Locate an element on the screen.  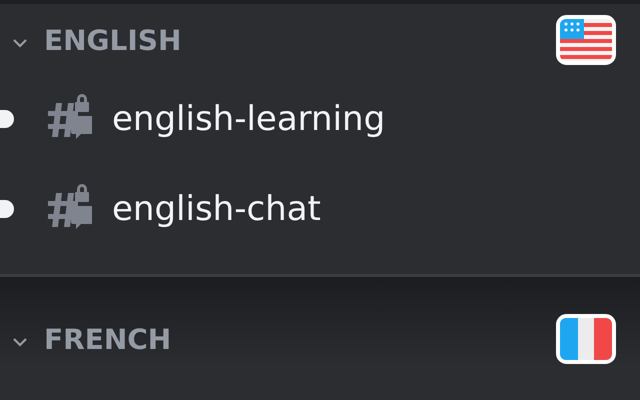
category-name: ENGLISH is located at coordinates (300, 40).